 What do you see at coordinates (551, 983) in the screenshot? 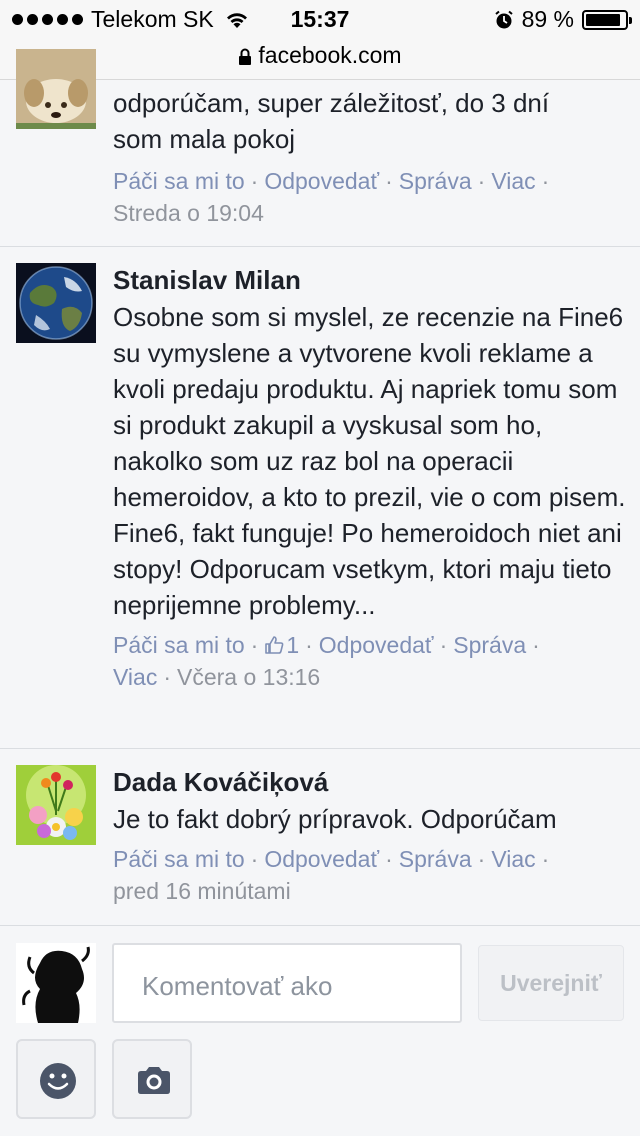
I see `post-button: Uverejniť` at bounding box center [551, 983].